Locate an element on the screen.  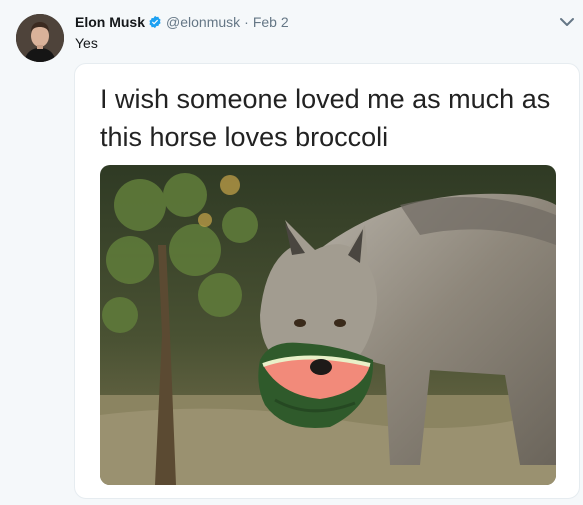
tweet-text: Yes is located at coordinates (86, 43).